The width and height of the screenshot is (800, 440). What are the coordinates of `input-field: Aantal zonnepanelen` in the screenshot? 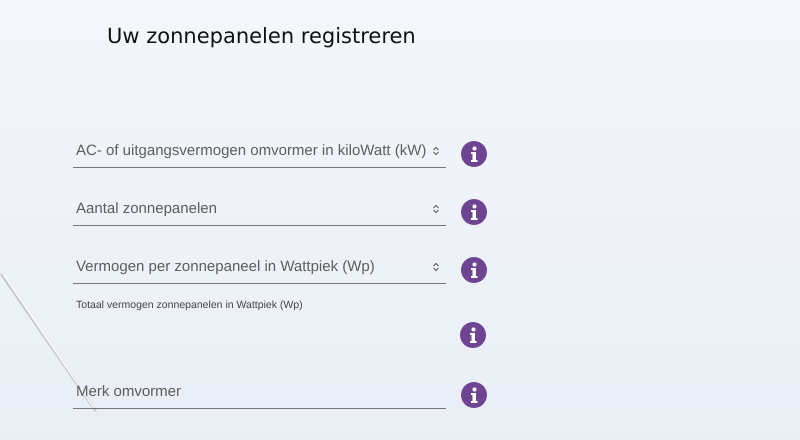 It's located at (259, 209).